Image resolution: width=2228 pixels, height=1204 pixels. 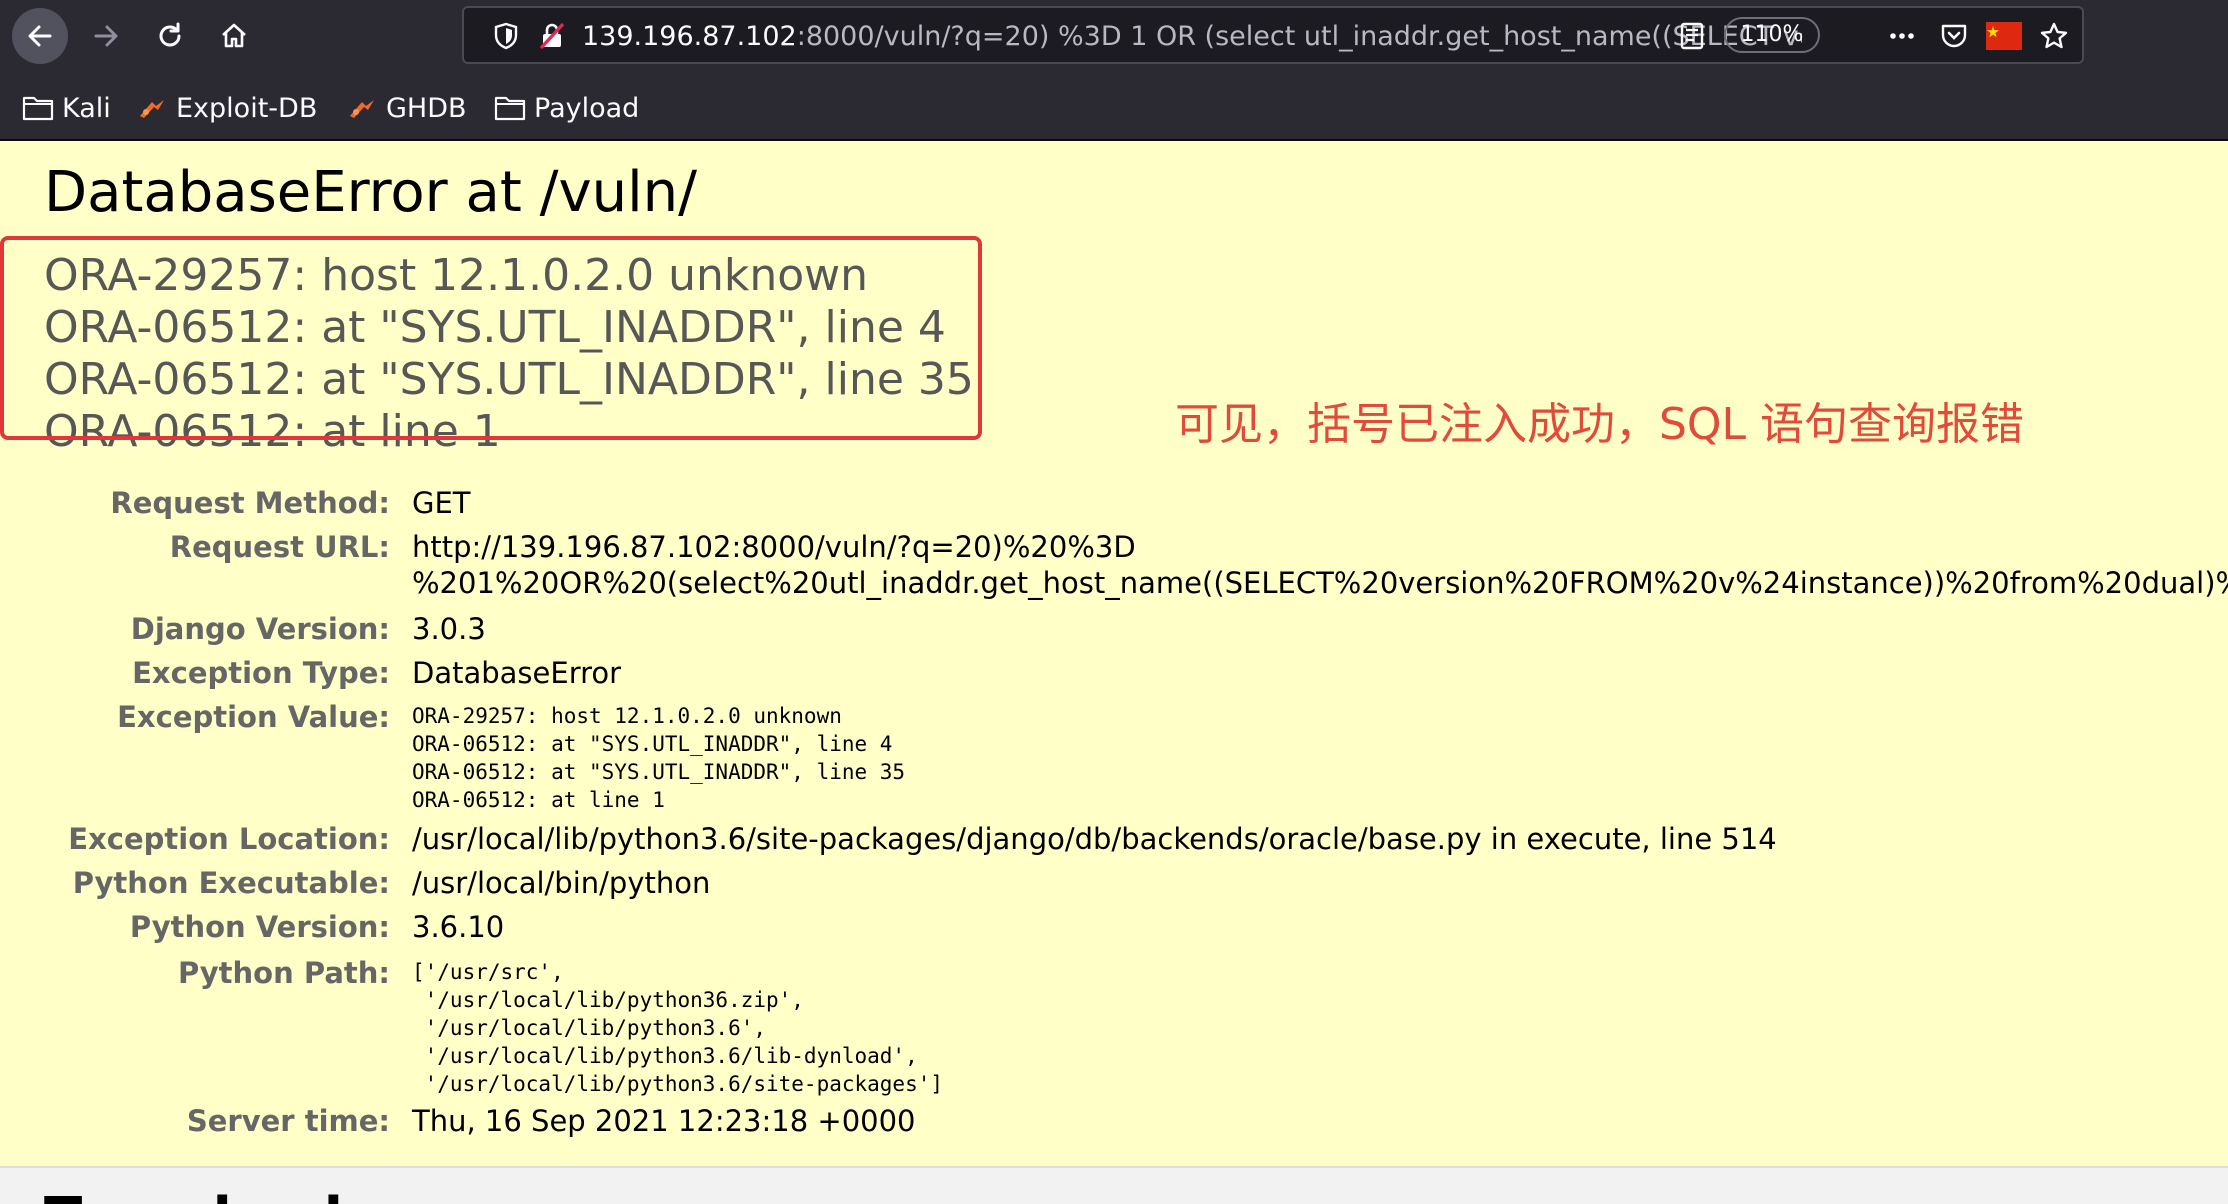 What do you see at coordinates (283, 973) in the screenshot?
I see `meta-label: Python Path:` at bounding box center [283, 973].